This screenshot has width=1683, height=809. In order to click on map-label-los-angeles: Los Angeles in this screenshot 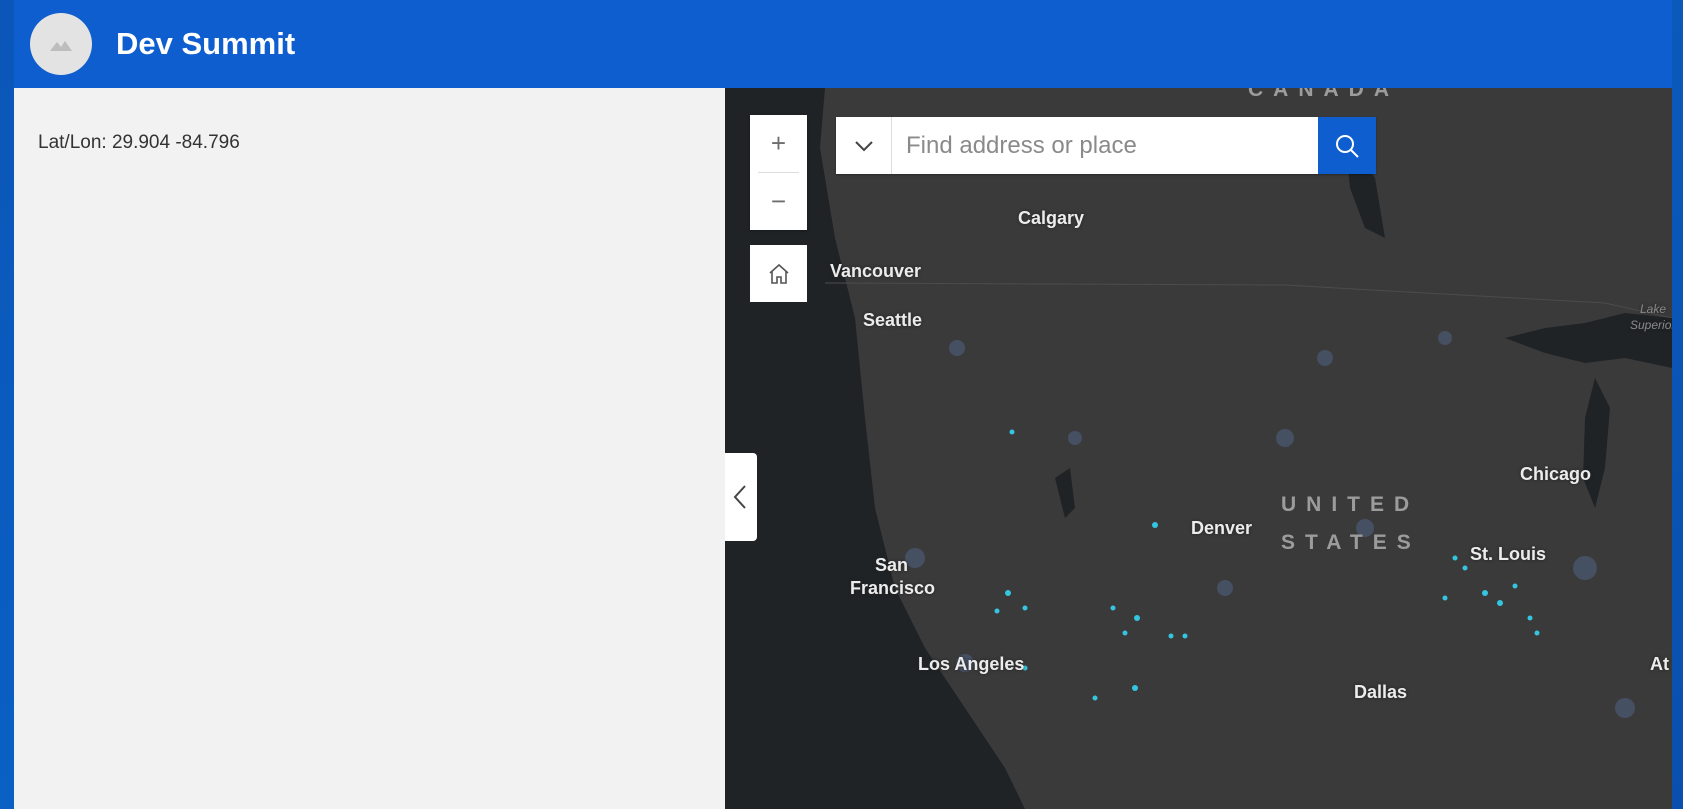, I will do `click(971, 664)`.